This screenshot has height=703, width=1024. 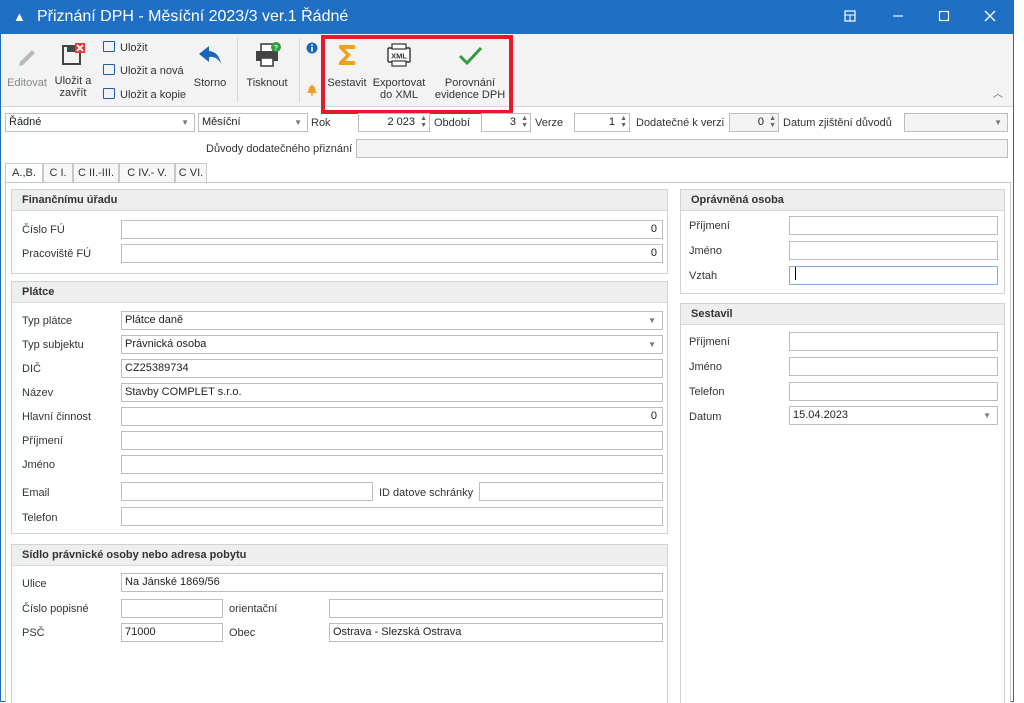 I want to click on tab-c6: C VI., so click(x=191, y=173).